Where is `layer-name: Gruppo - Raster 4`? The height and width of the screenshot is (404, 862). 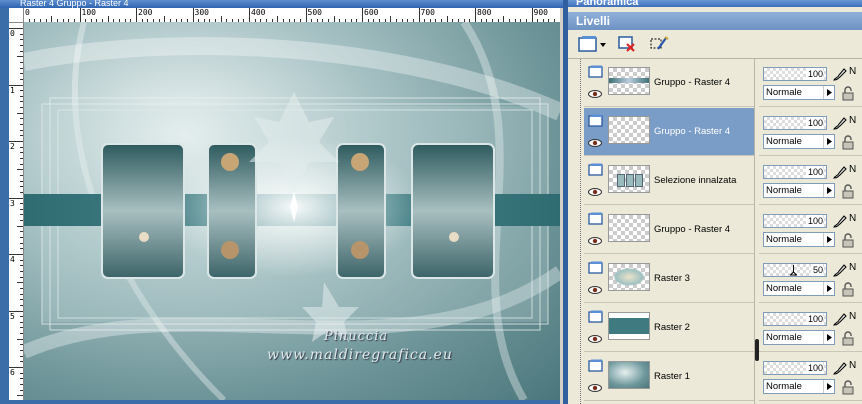
layer-name: Gruppo - Raster 4 is located at coordinates (692, 229).